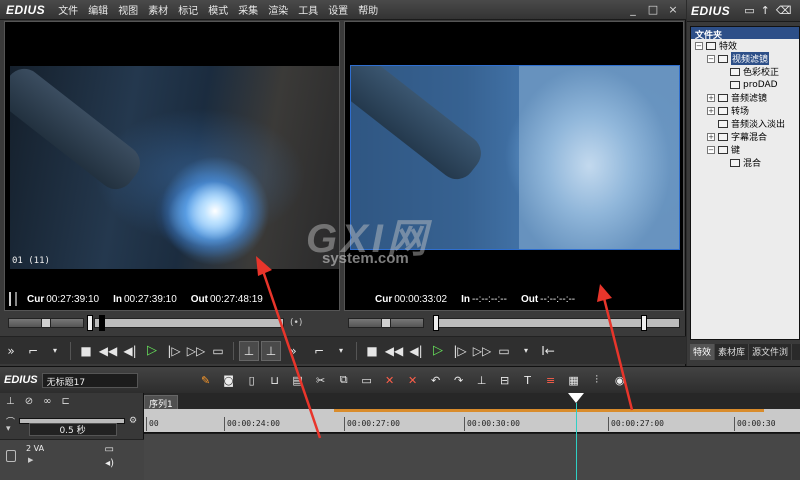 Image resolution: width=800 pixels, height=480 pixels. What do you see at coordinates (747, 71) in the screenshot?
I see `tree-item: 色彩校正` at bounding box center [747, 71].